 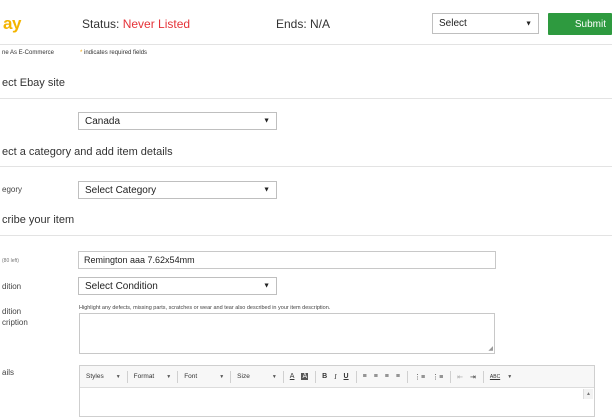 I want to click on category-select-value: Select Category, so click(x=121, y=190).